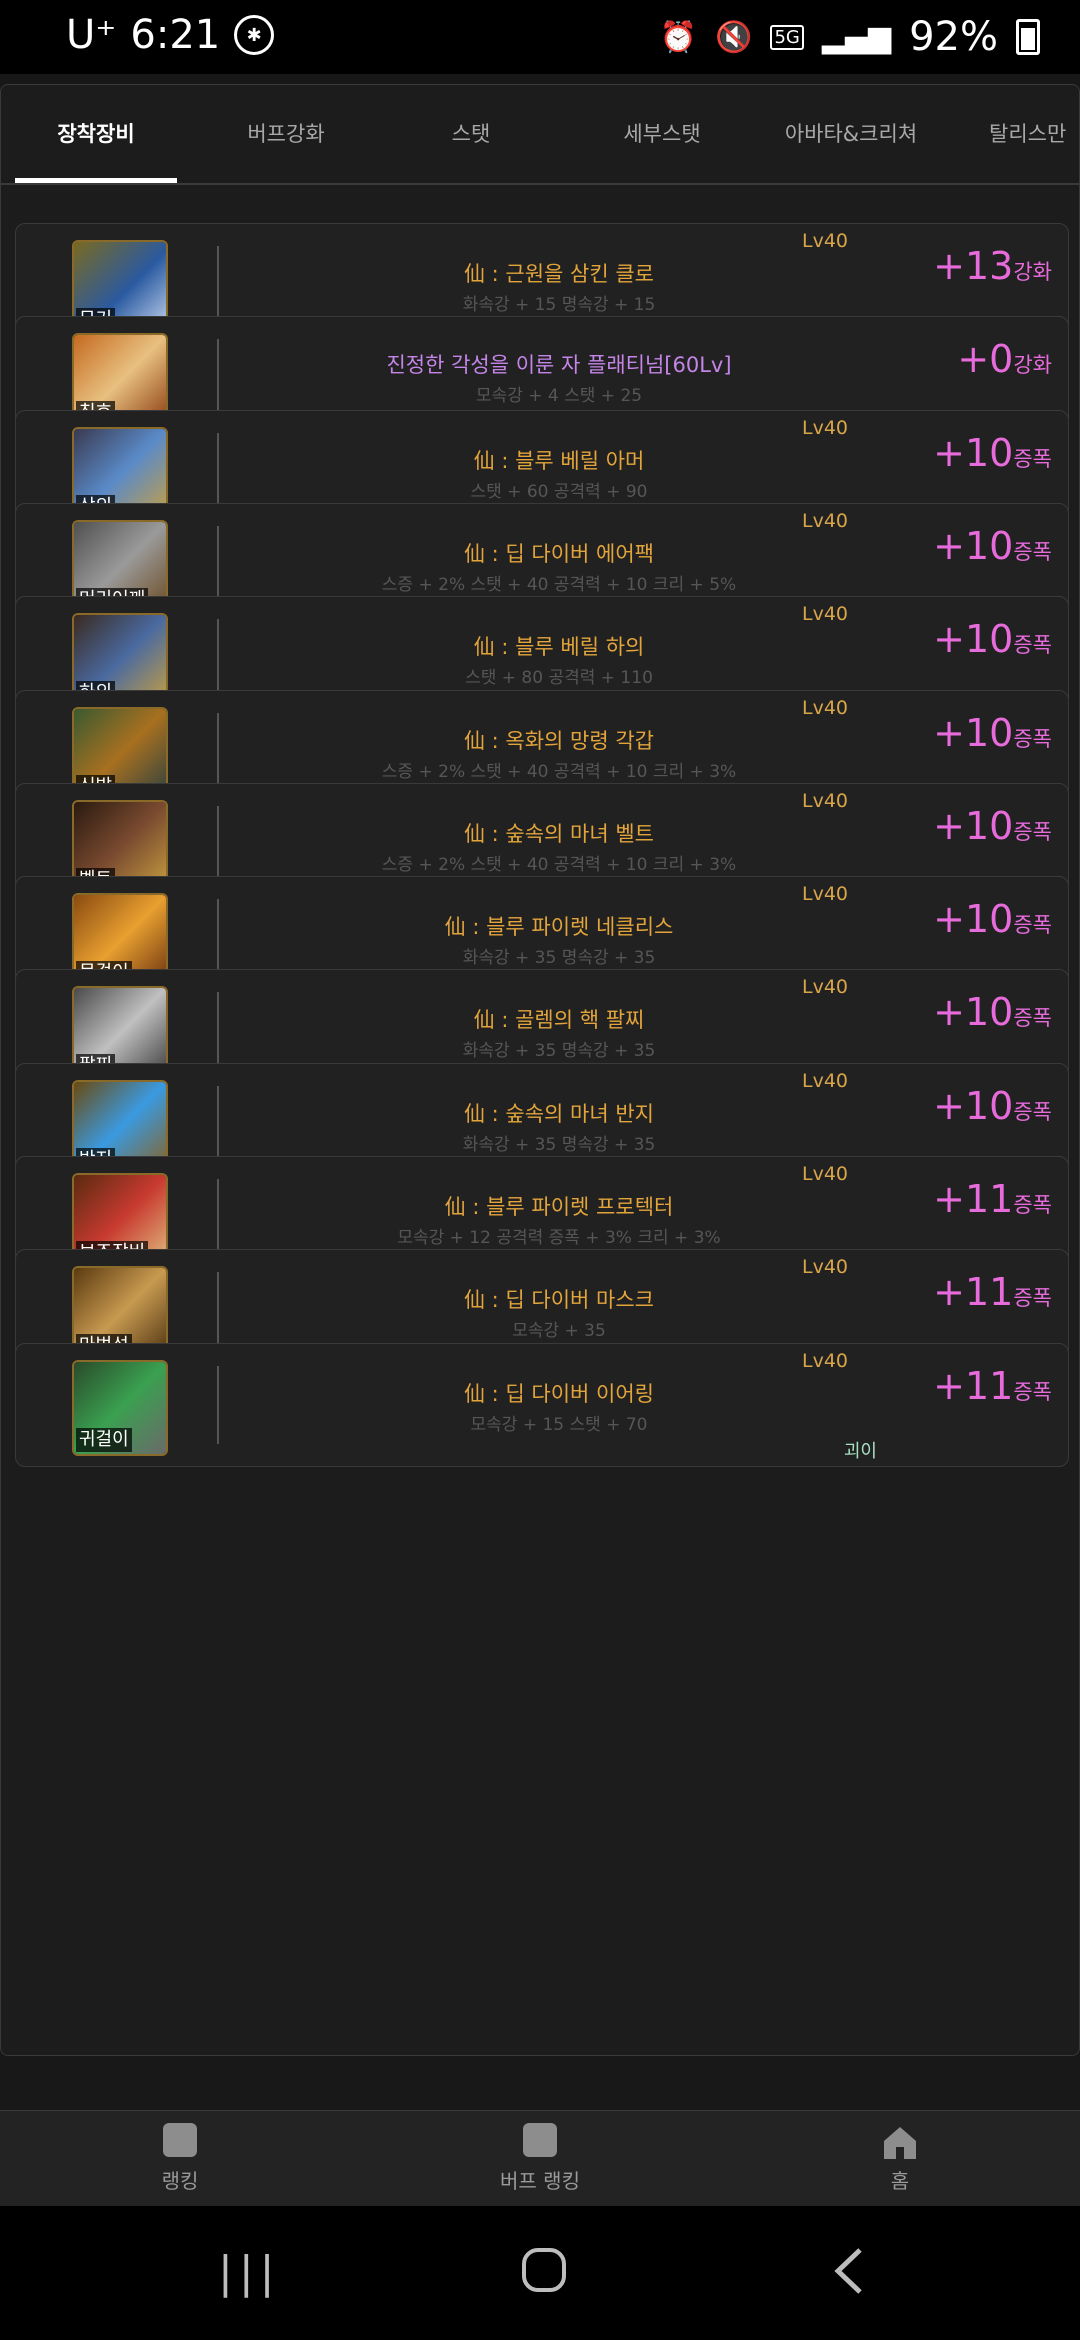  Describe the element at coordinates (953, 37) in the screenshot. I see `battery-percent: 92%` at that location.